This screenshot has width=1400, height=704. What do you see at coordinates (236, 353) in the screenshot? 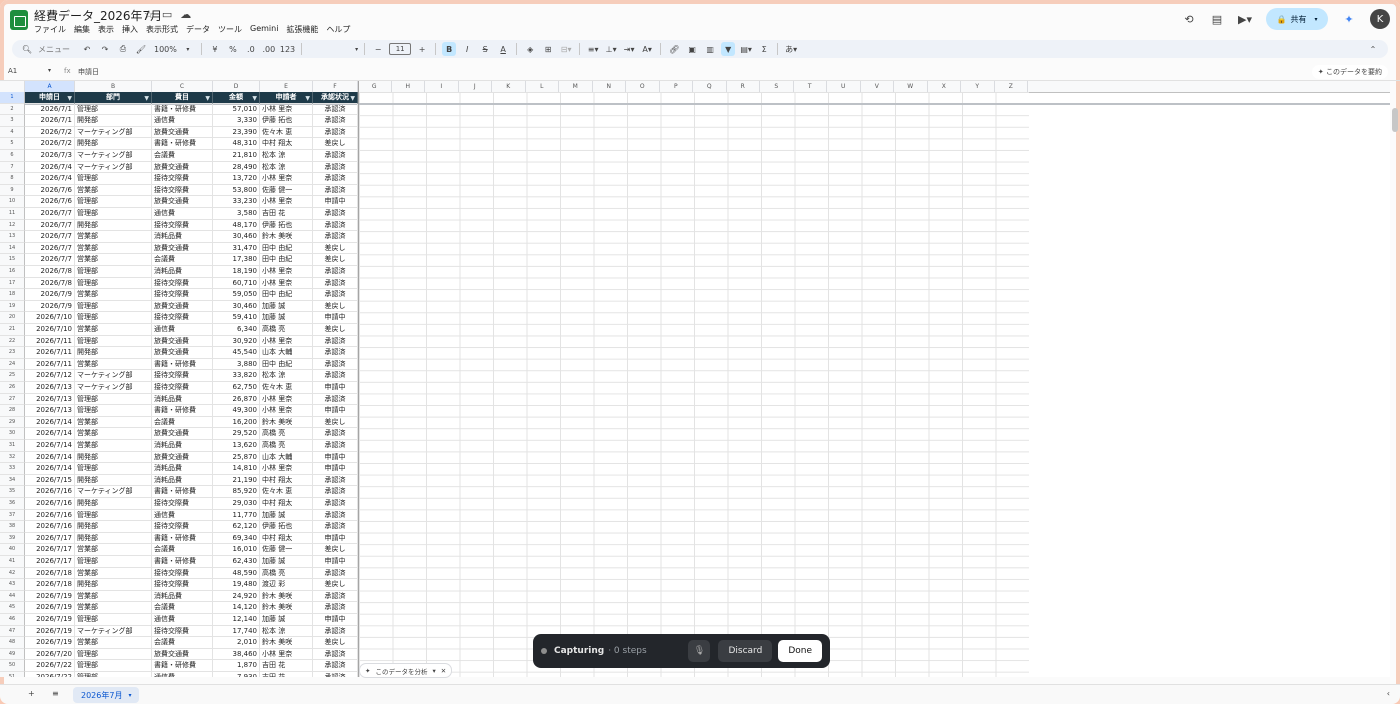
I see `table-cell: 45,540` at bounding box center [236, 353].